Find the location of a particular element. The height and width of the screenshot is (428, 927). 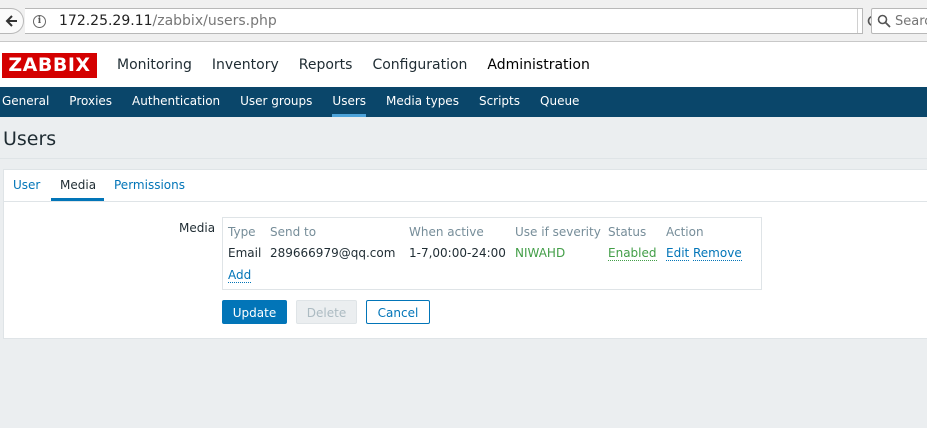

media-send-to-cell: 289666979@qq.com is located at coordinates (333, 253).